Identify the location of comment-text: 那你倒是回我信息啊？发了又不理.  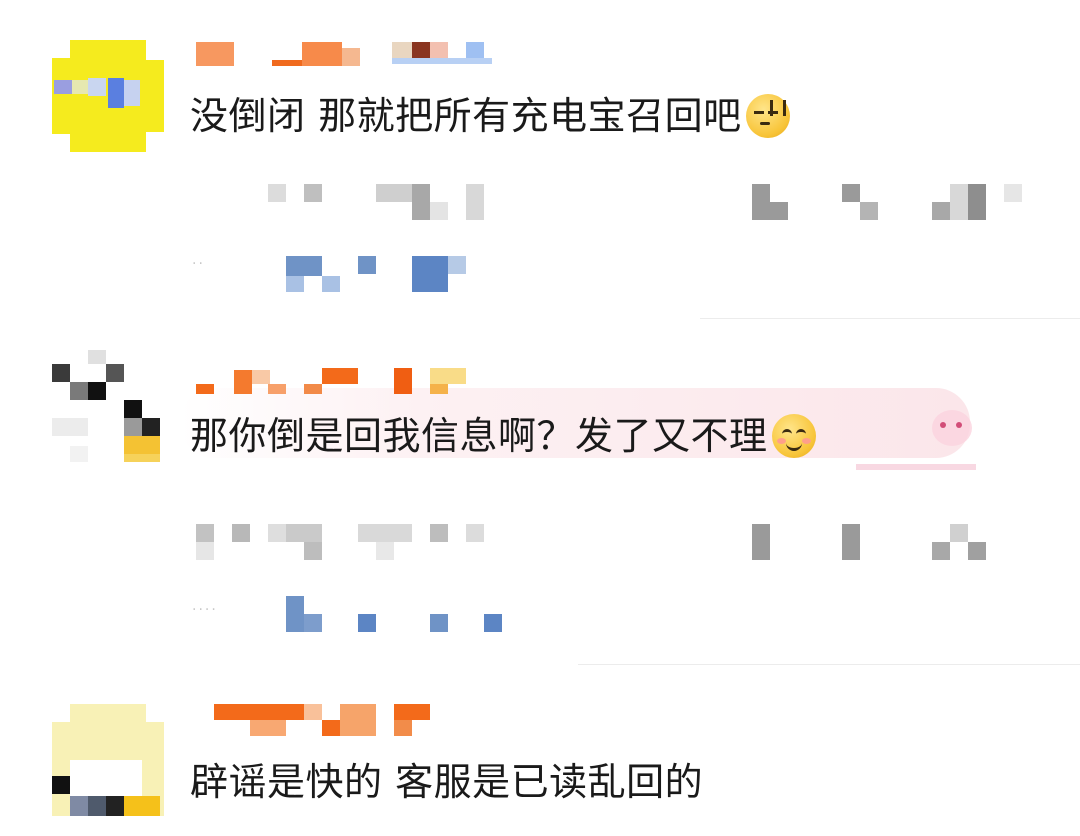
(503, 436).